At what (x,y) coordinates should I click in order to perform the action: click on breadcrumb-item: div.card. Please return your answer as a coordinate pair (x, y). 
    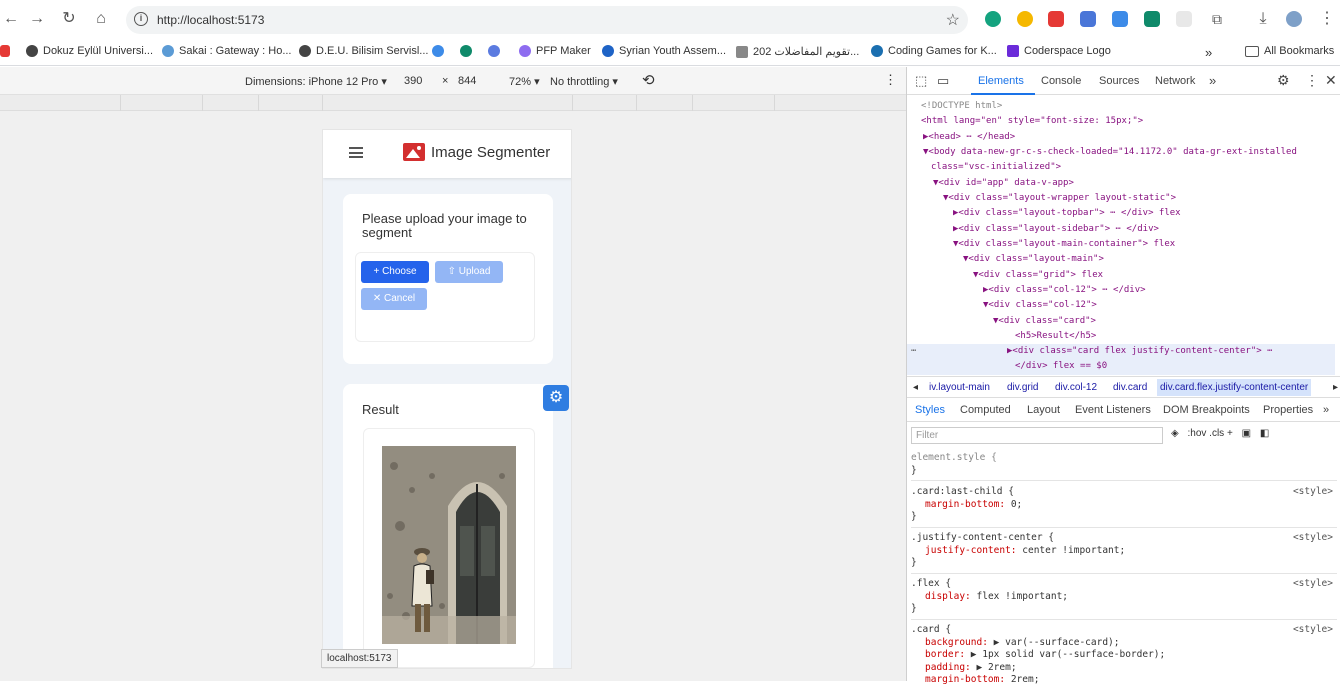
    Looking at the image, I should click on (1130, 387).